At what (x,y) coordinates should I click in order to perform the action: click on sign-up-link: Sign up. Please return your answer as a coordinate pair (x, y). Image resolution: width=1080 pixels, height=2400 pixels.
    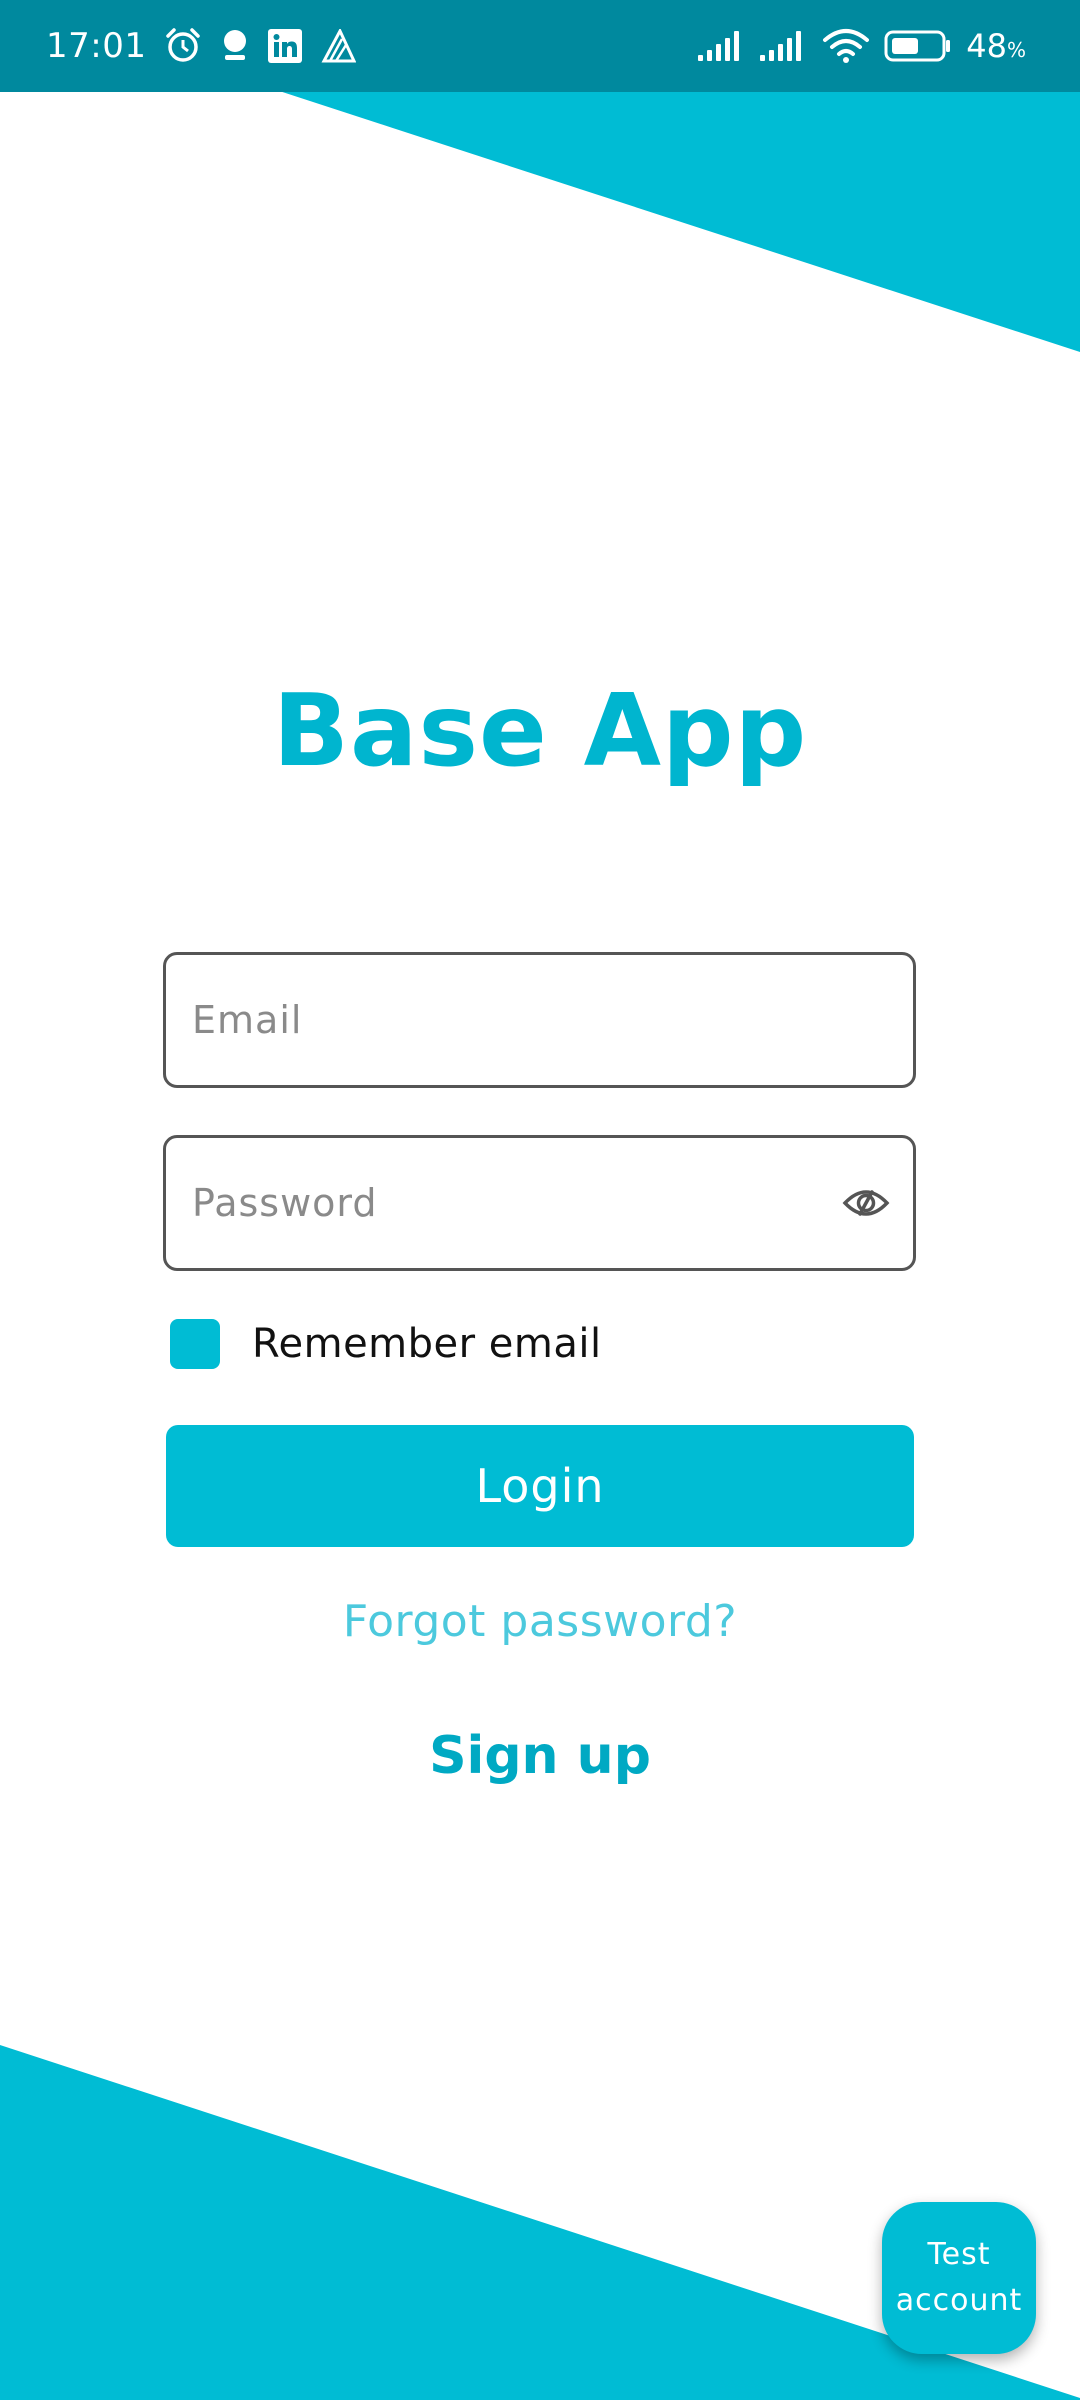
    Looking at the image, I should click on (540, 1756).